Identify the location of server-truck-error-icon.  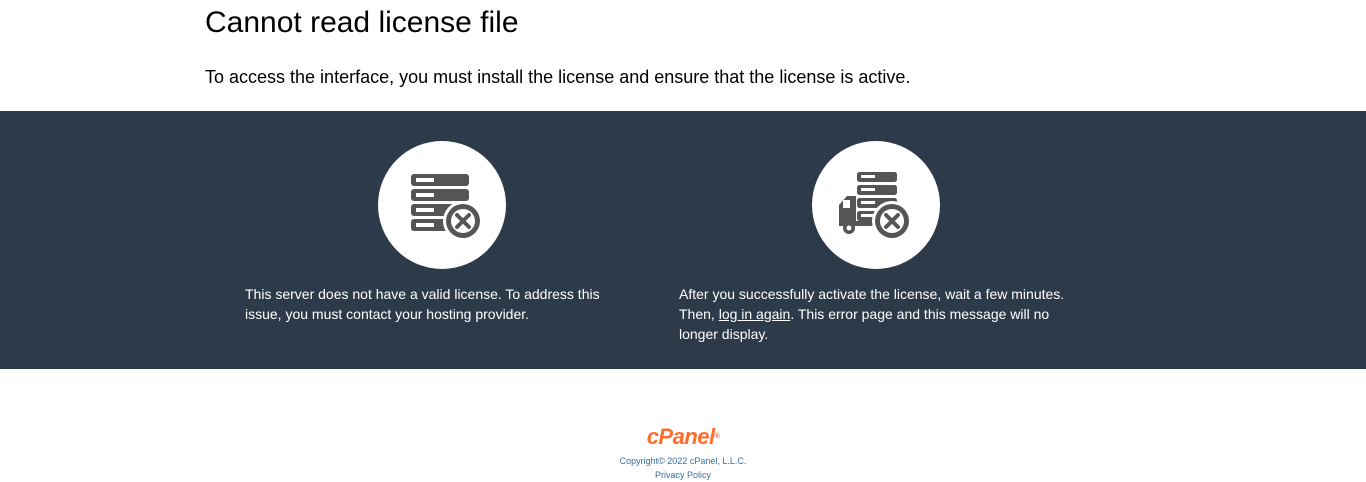
(876, 205).